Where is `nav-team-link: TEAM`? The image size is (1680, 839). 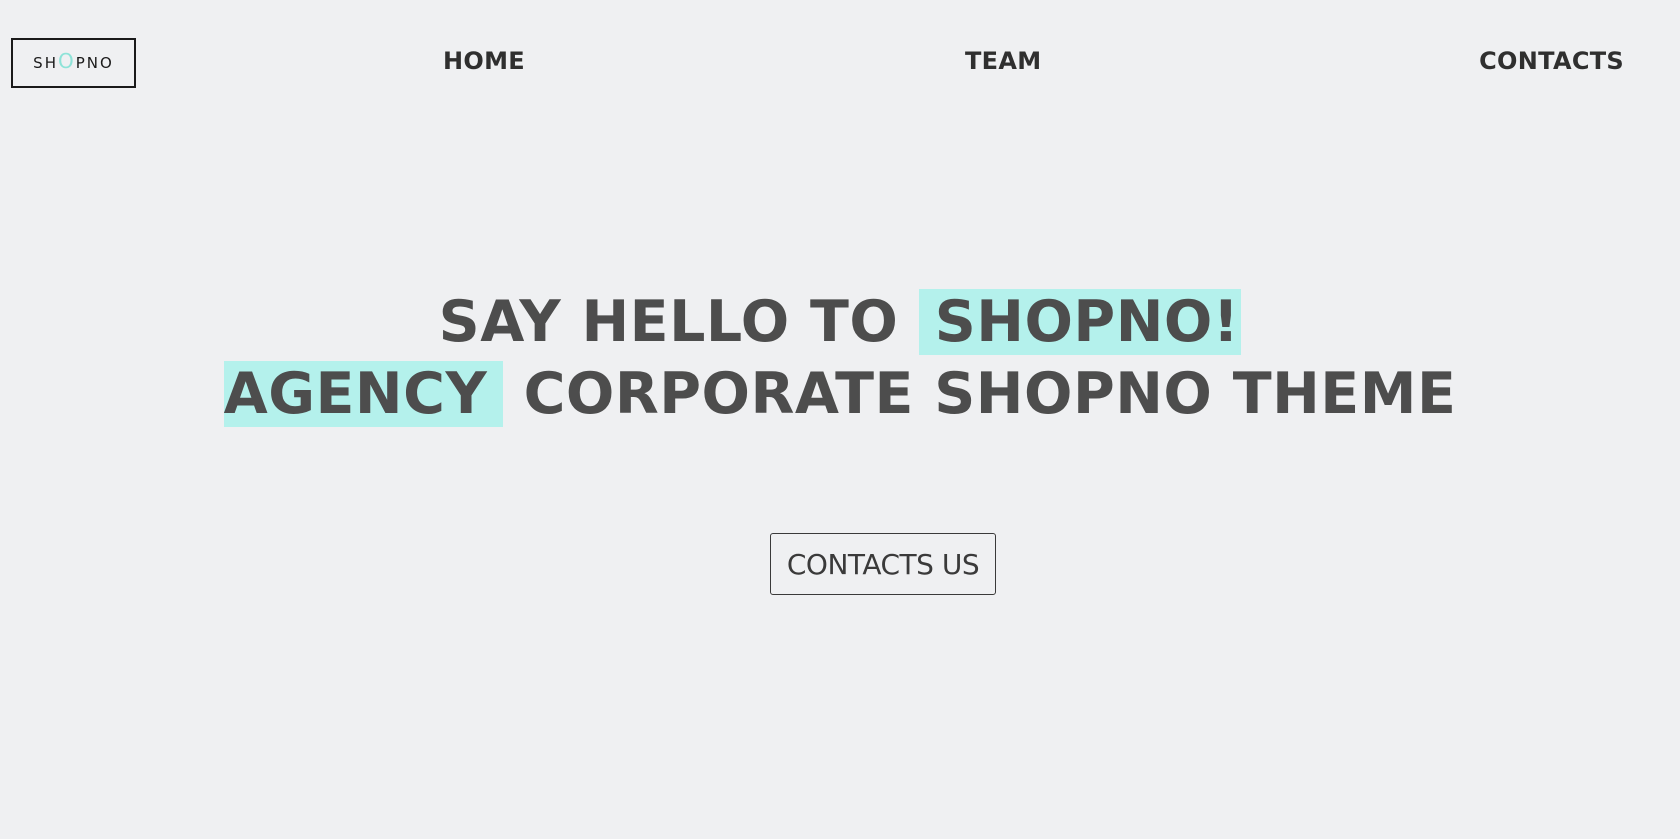 nav-team-link: TEAM is located at coordinates (1003, 61).